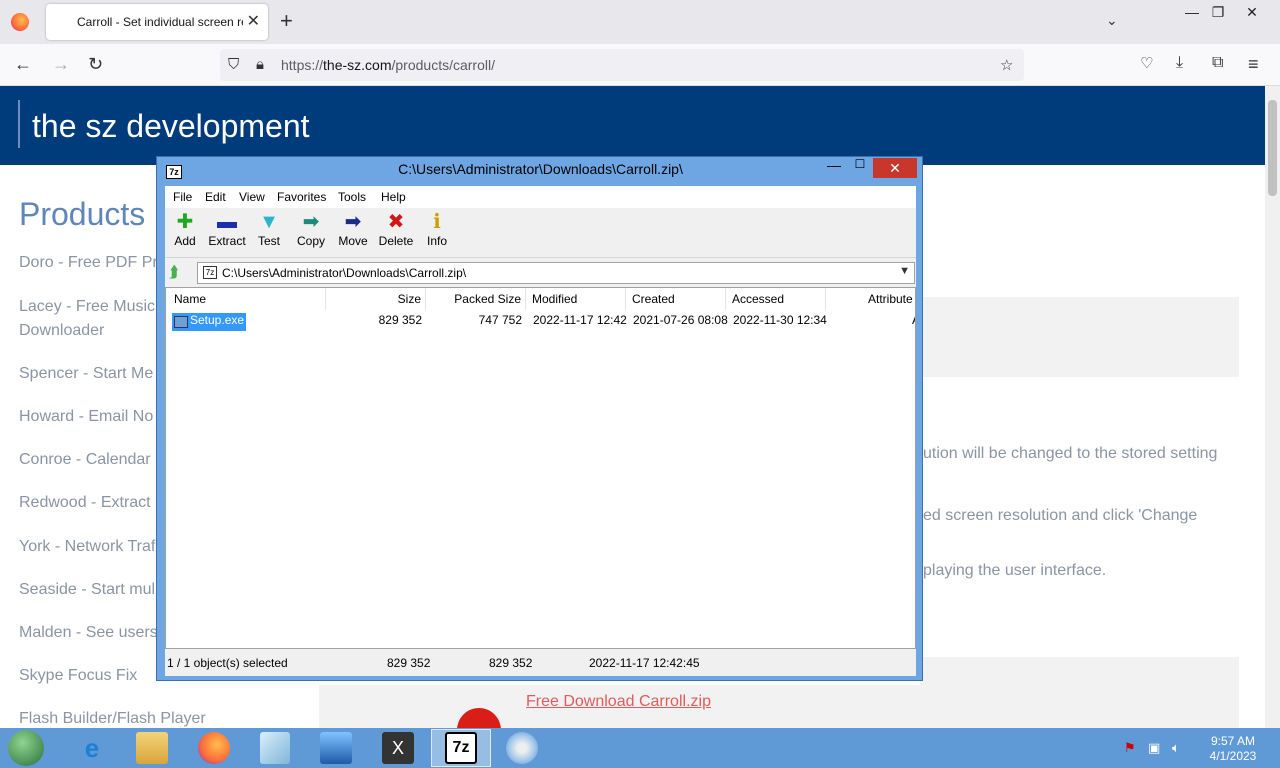  Describe the element at coordinates (173, 273) in the screenshot. I see `folder-up-icon: ⮭` at that location.